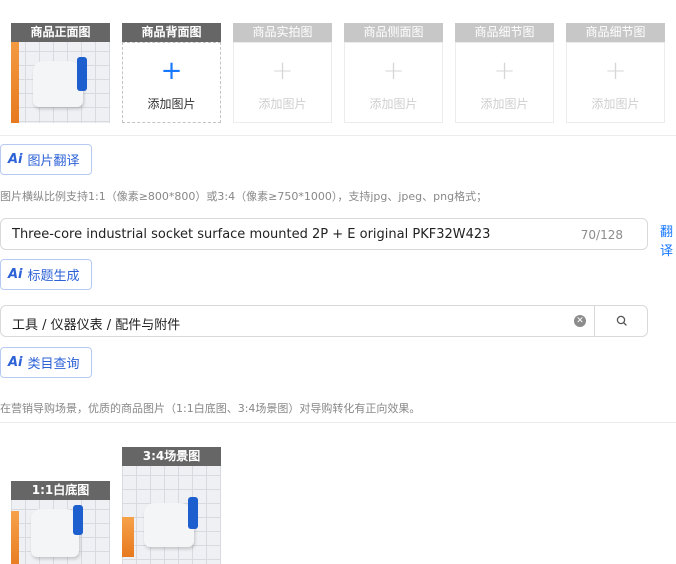 This screenshot has width=676, height=564. Describe the element at coordinates (298, 321) in the screenshot. I see `category-input: 工具 / 仪器仪表 / 配件与附件 ✕` at that location.